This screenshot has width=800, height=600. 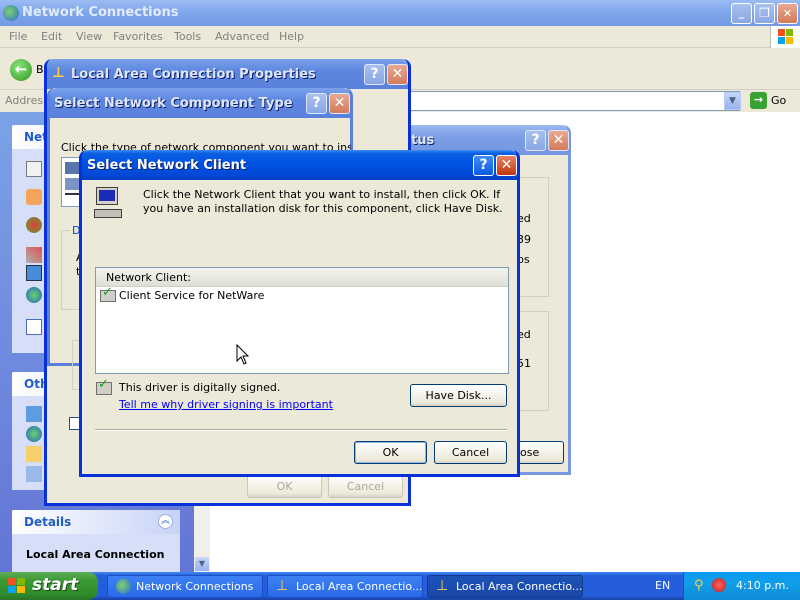 What do you see at coordinates (764, 13) in the screenshot?
I see `maximize-button: ❐` at bounding box center [764, 13].